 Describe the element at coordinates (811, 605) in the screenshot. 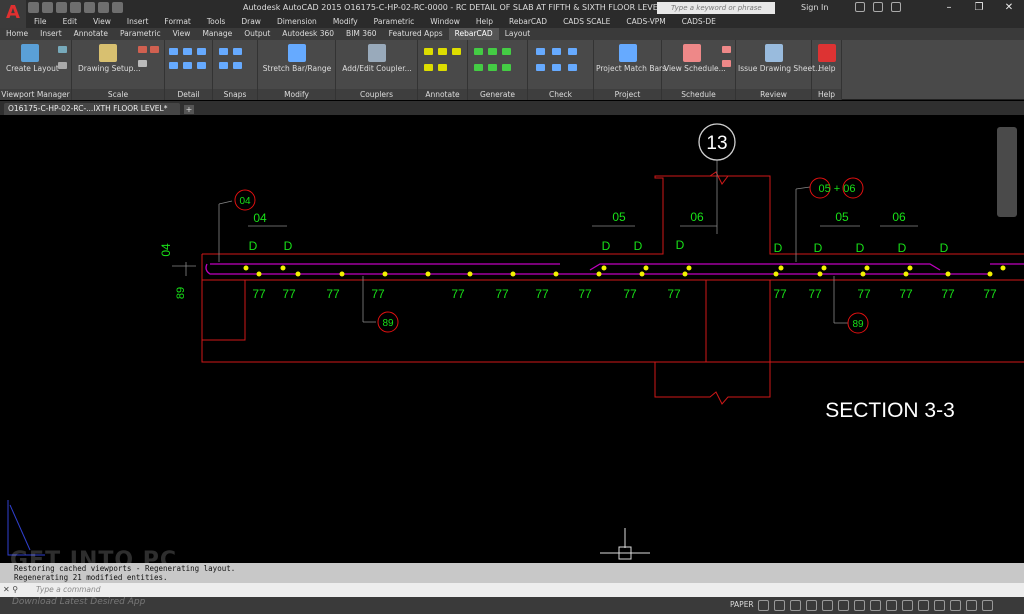

I see `polar-icon` at that location.